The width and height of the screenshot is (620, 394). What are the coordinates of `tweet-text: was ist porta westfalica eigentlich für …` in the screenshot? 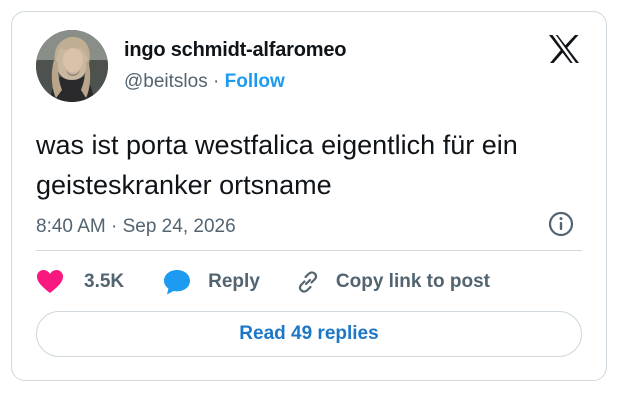 It's located at (277, 165).